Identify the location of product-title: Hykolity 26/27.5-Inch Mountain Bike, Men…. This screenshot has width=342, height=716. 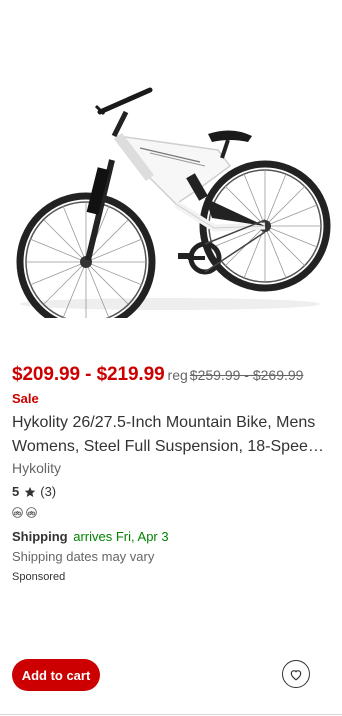
(172, 435).